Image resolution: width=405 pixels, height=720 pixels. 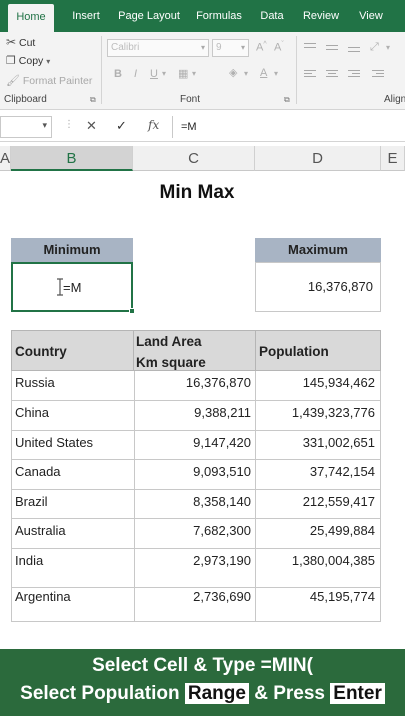 I want to click on caption-line-1: Select Cell & Type =MIN(, so click(x=202, y=665).